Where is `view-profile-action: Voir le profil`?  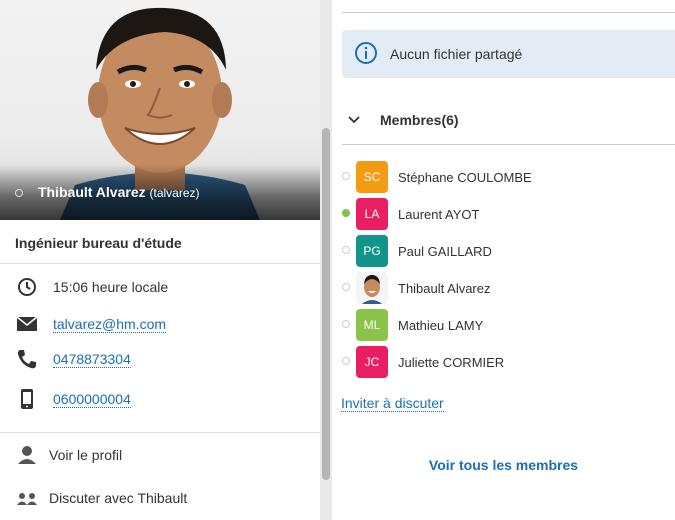 view-profile-action: Voir le profil is located at coordinates (160, 456).